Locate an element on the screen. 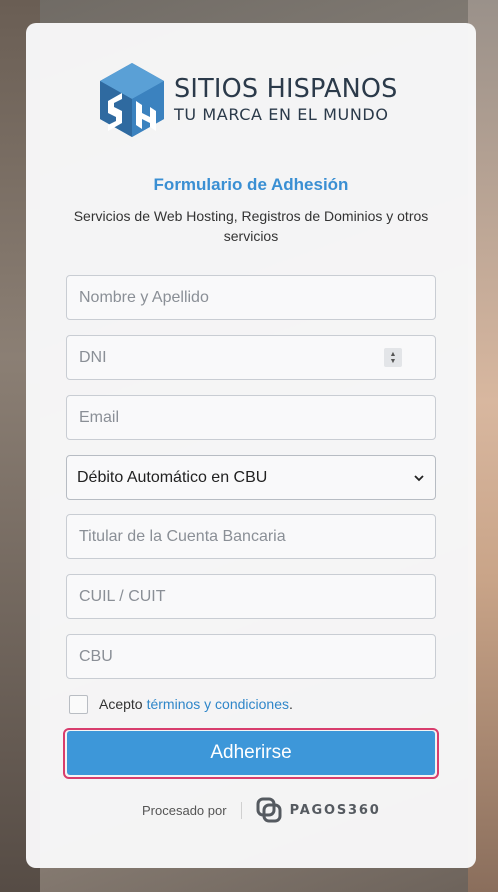  spinner-down-icon: ▼ is located at coordinates (393, 361).